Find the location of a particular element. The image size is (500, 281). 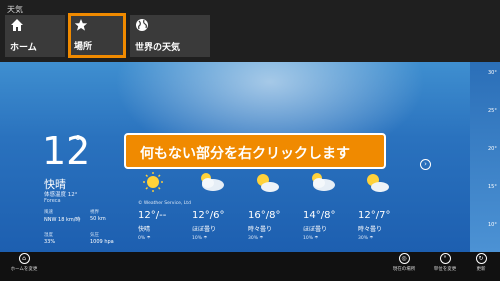

app-title: 天気 is located at coordinates (15, 9).